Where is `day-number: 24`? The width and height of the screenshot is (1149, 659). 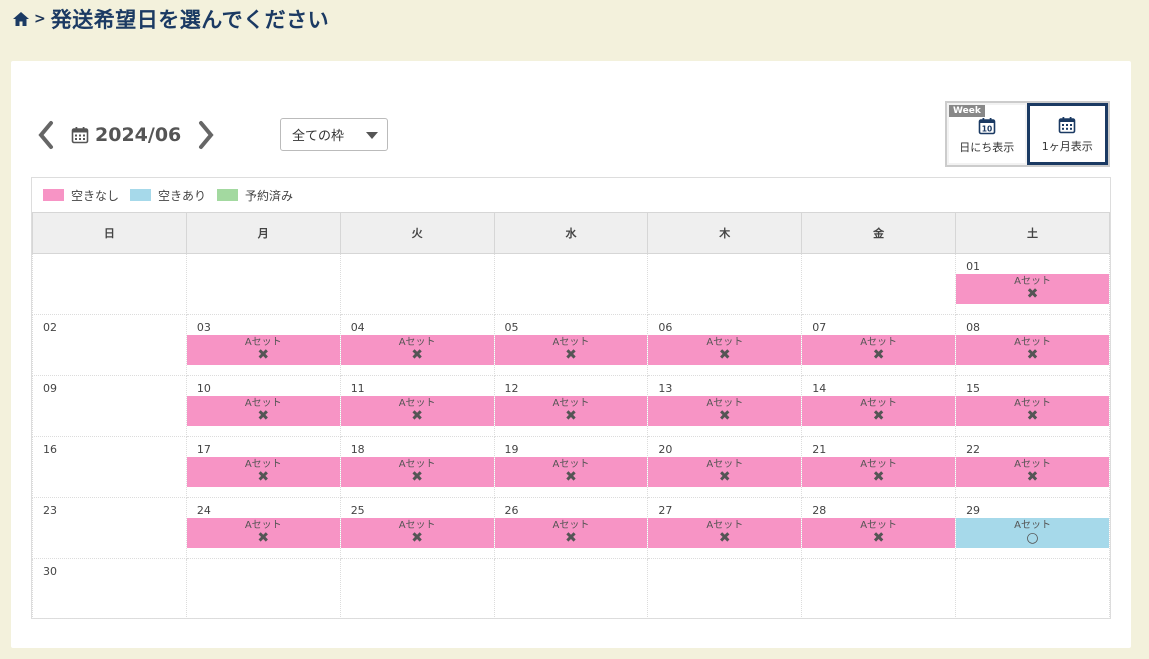
day-number: 24 is located at coordinates (203, 510).